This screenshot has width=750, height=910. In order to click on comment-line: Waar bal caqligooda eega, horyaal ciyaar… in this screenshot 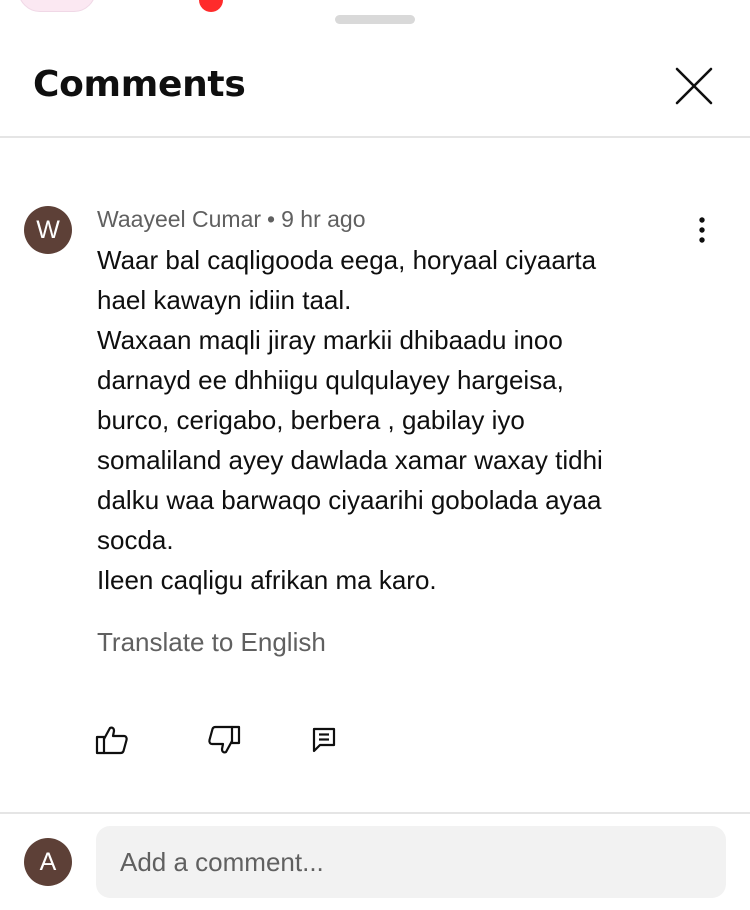, I will do `click(347, 260)`.